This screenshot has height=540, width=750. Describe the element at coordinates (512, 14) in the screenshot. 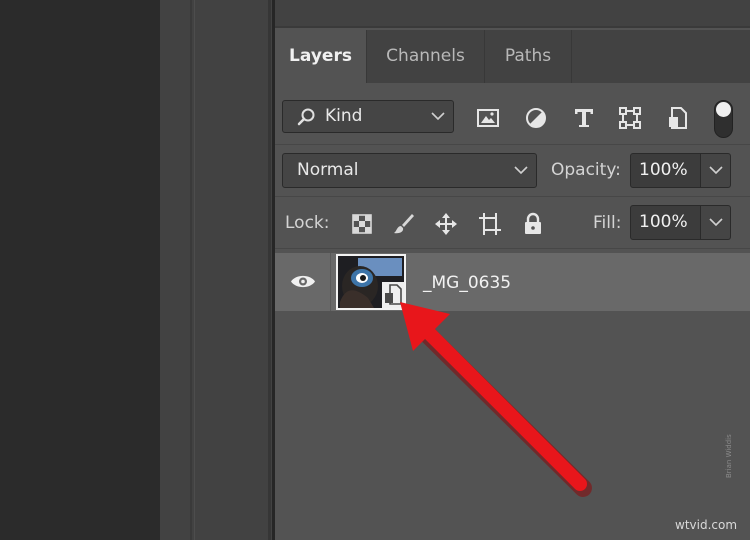

I see `panel-header-strip` at that location.